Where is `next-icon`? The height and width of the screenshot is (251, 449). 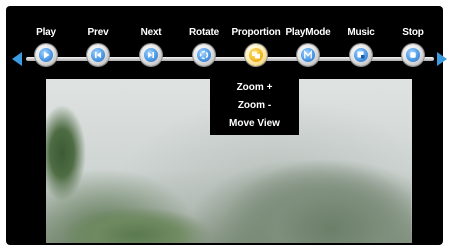
next-icon is located at coordinates (151, 55).